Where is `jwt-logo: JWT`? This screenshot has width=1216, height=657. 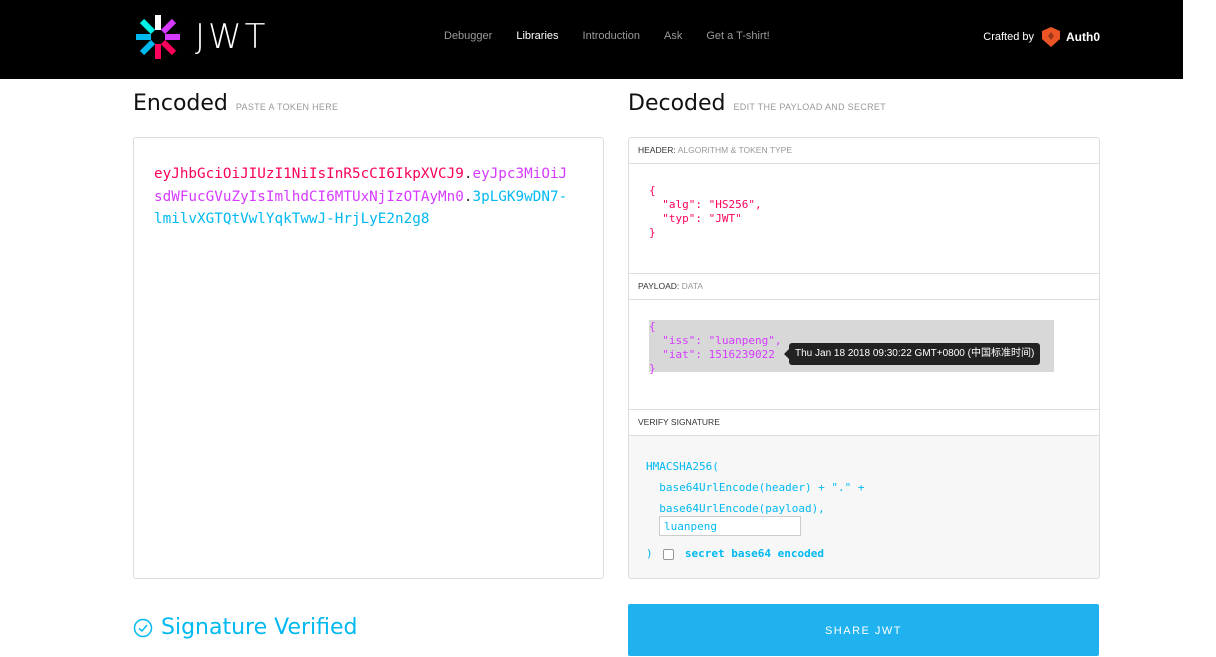 jwt-logo: JWT is located at coordinates (200, 37).